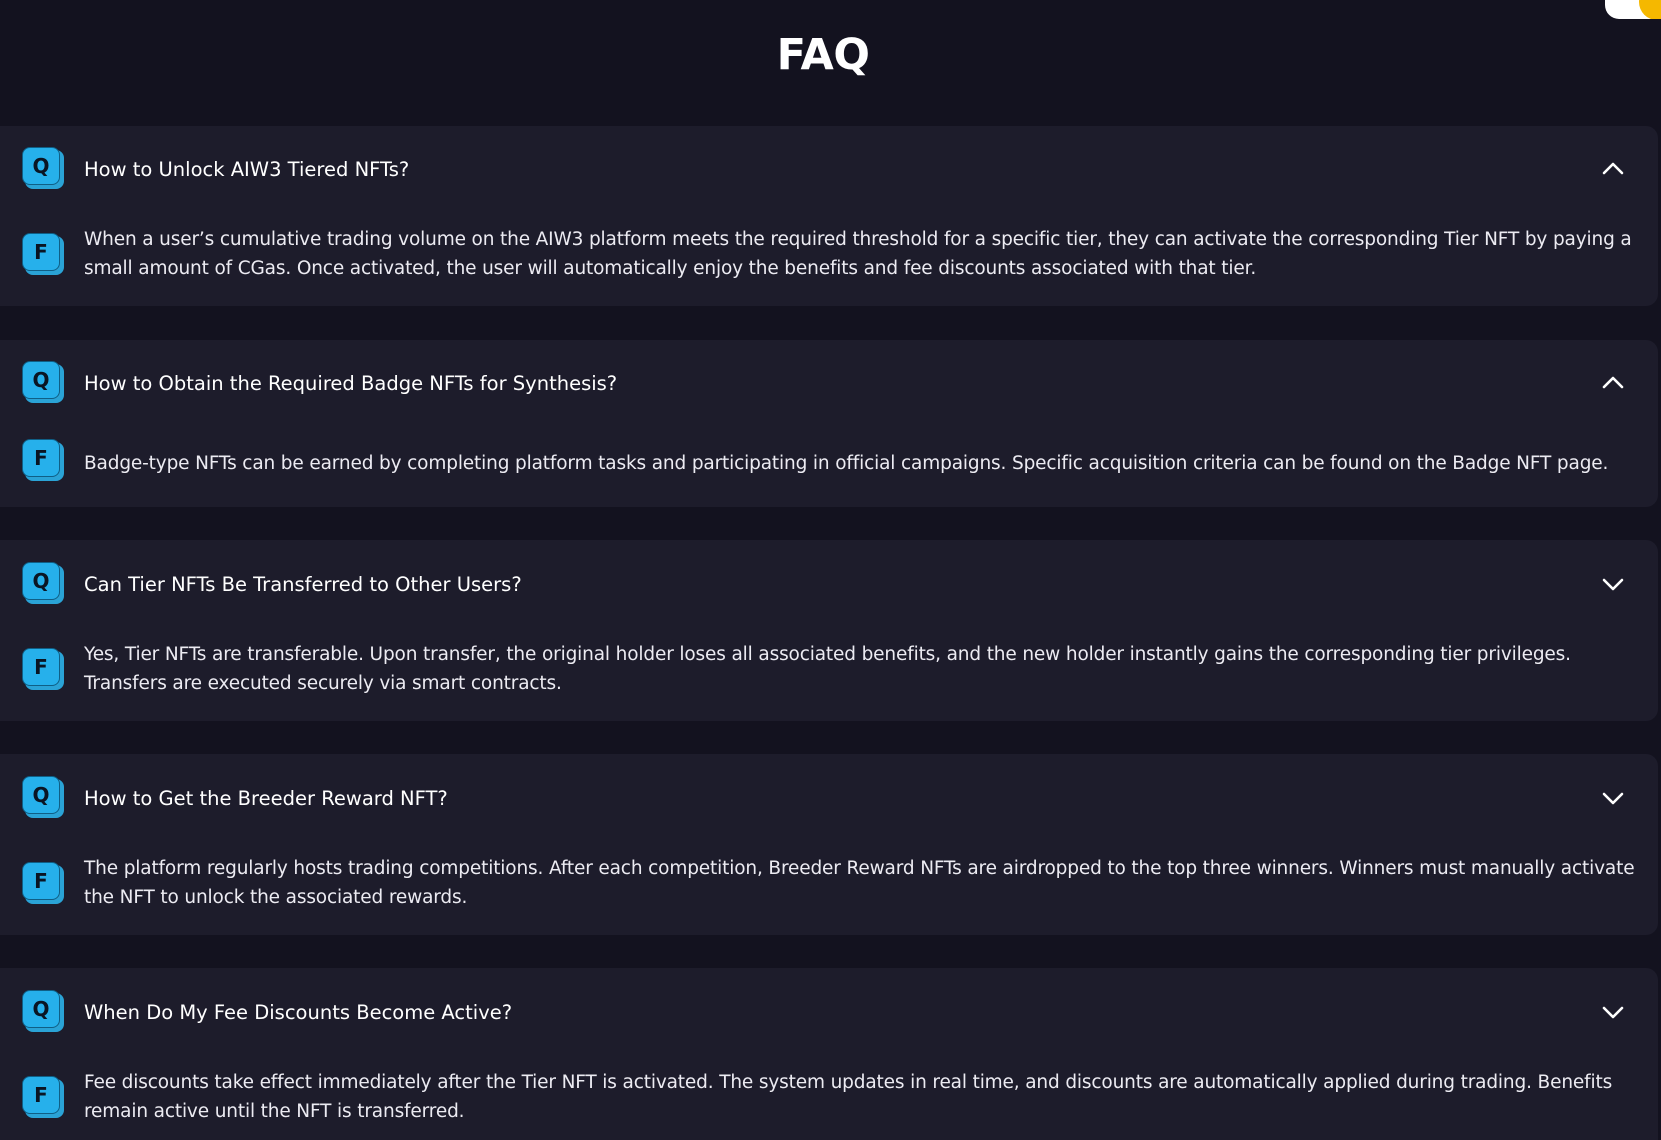 The image size is (1661, 1140). I want to click on faq-question: When Do My Fee Discounts Become Active?, so click(298, 1013).